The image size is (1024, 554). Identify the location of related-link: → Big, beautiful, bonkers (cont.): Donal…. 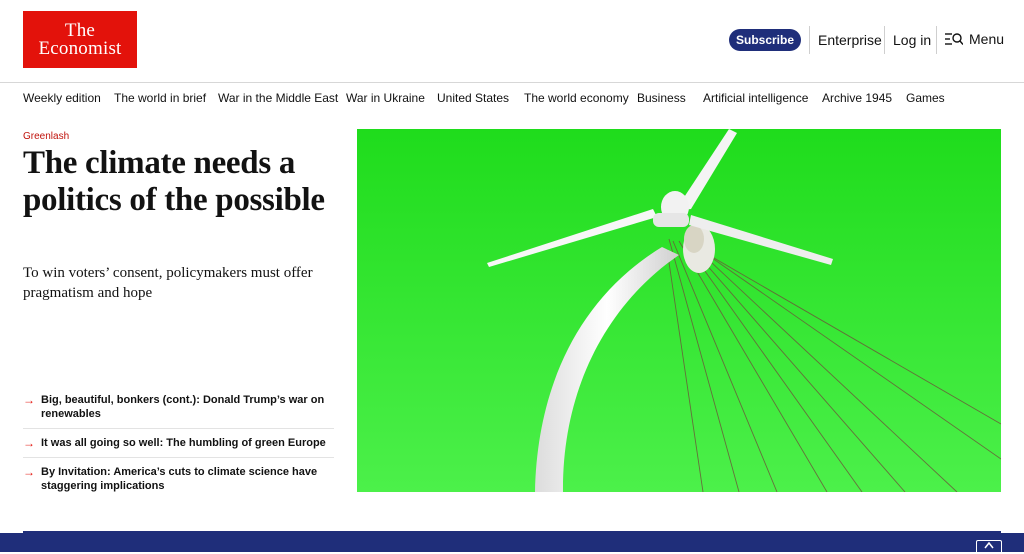
(178, 407).